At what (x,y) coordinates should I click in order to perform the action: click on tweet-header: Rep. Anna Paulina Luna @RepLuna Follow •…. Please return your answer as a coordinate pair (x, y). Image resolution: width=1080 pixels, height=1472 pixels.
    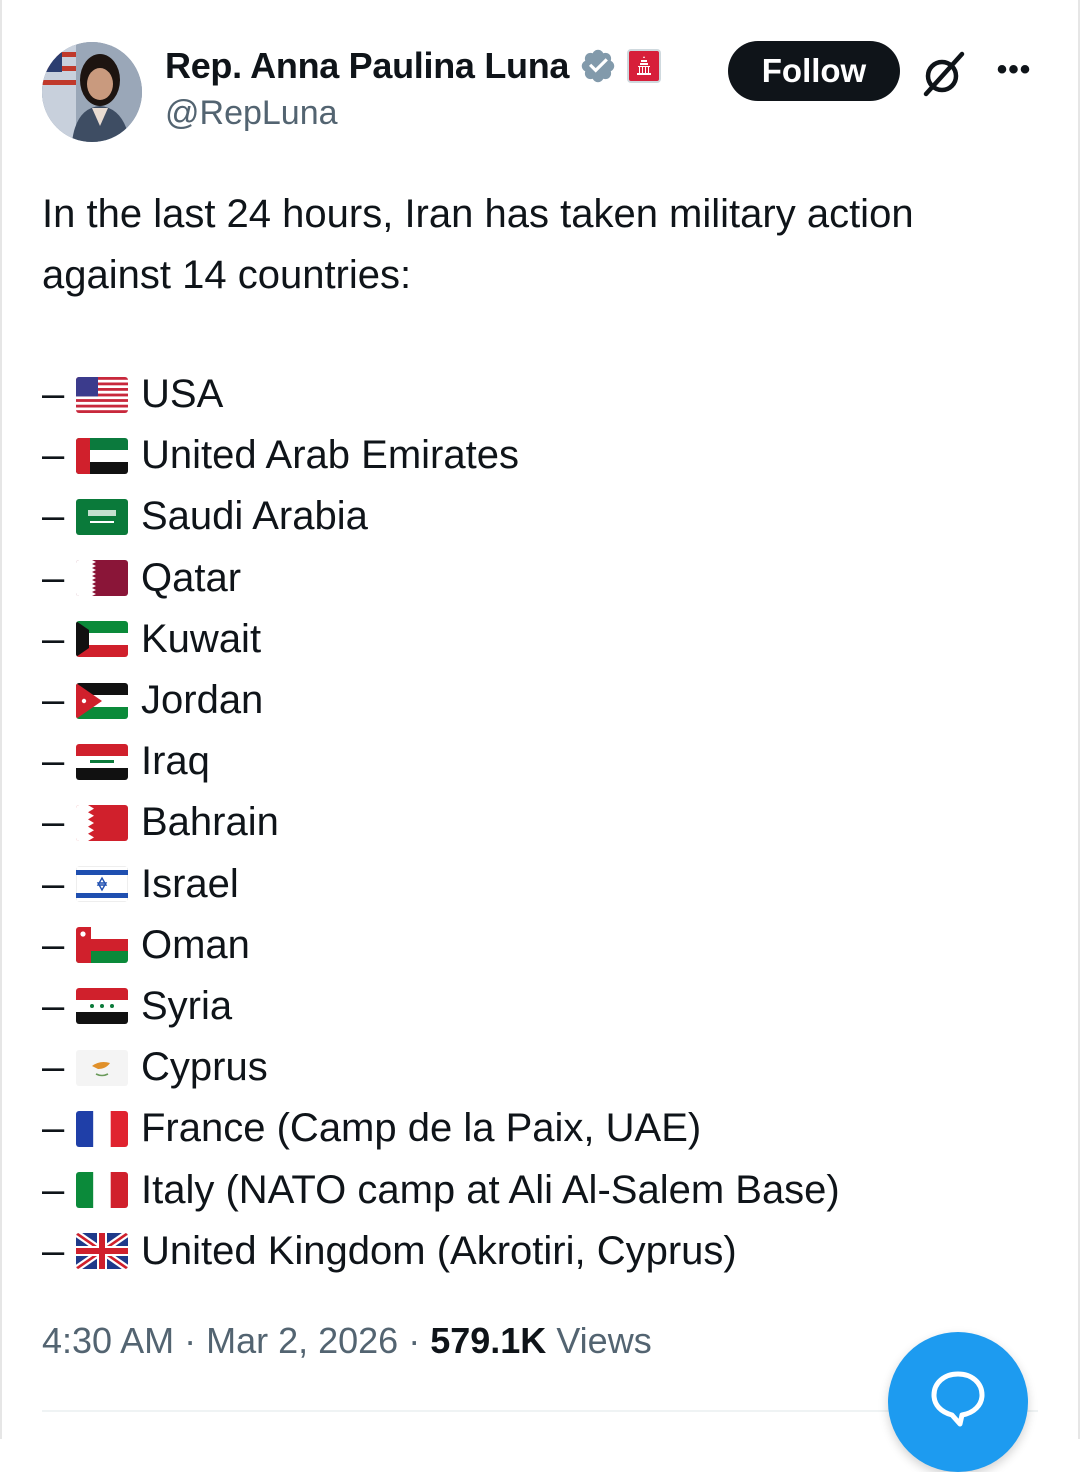
    Looking at the image, I should click on (540, 80).